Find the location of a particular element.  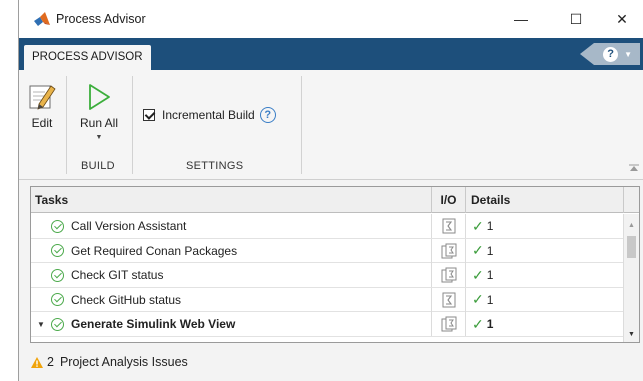

edit-pencil-icon is located at coordinates (42, 97).